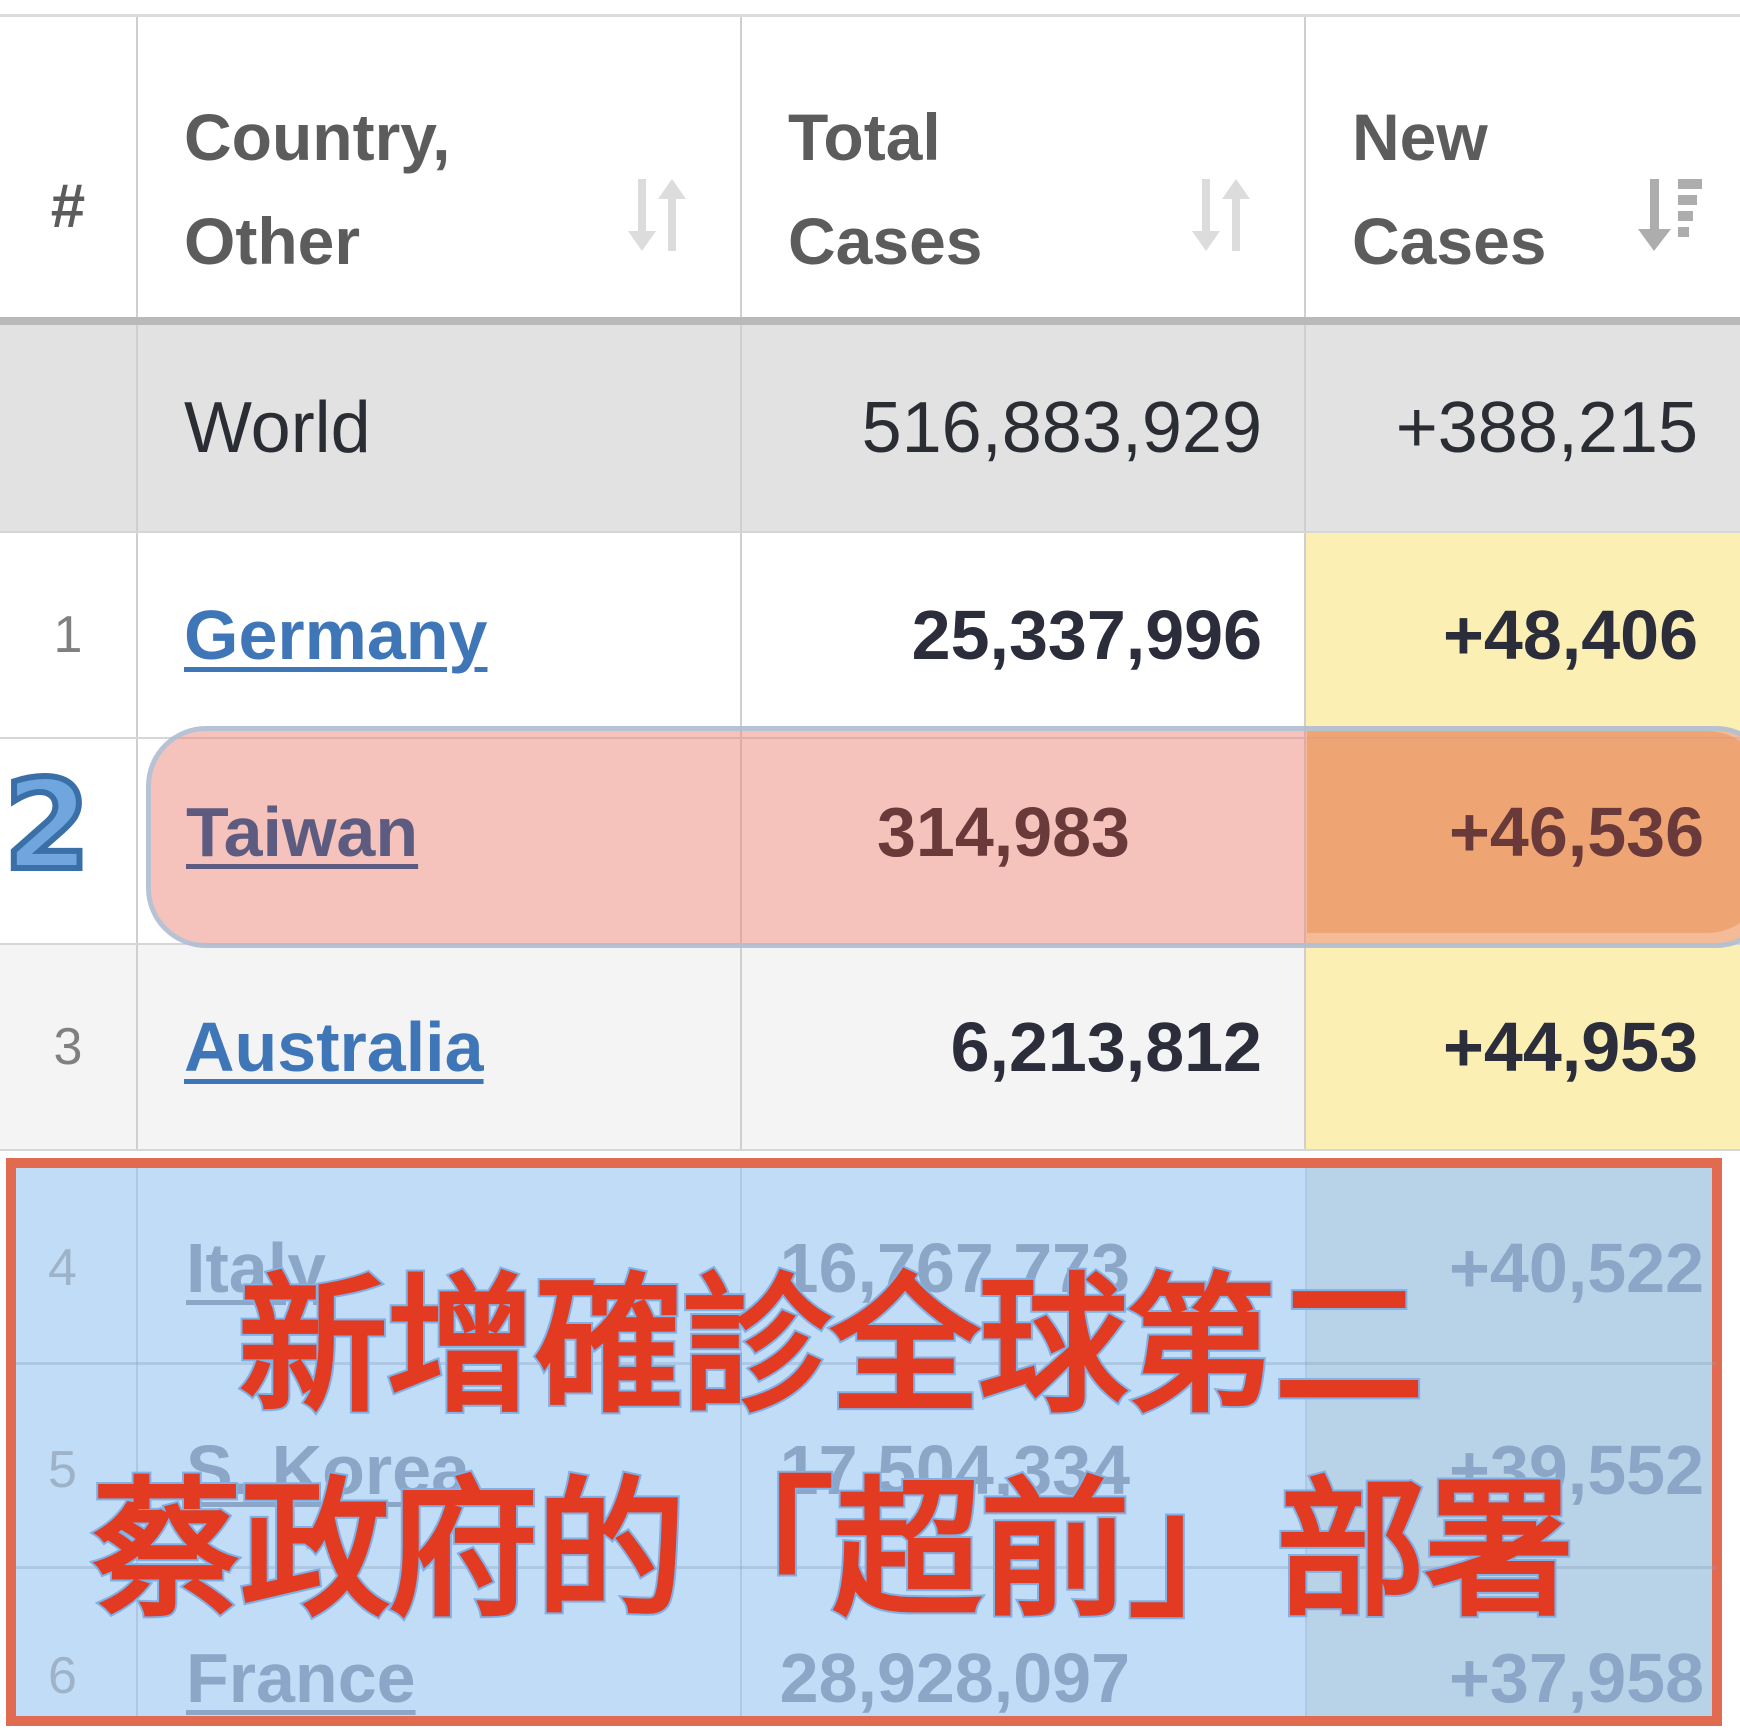 The image size is (1740, 1736). What do you see at coordinates (1022, 171) in the screenshot?
I see `header-total-cases: Total Cases` at bounding box center [1022, 171].